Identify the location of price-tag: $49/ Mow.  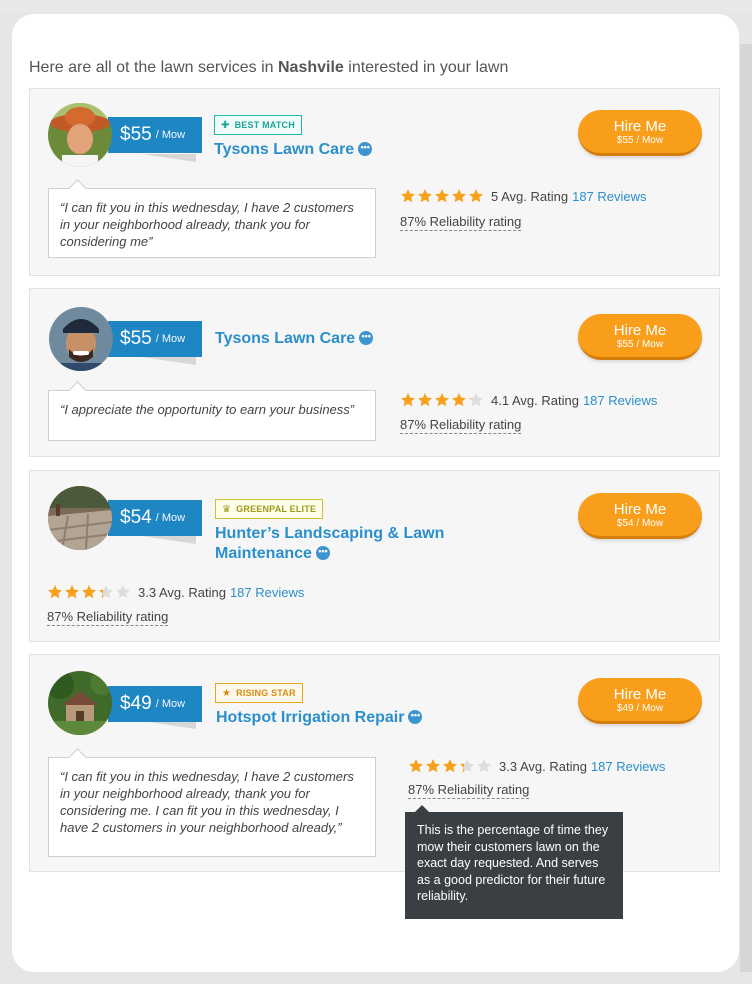
(155, 704).